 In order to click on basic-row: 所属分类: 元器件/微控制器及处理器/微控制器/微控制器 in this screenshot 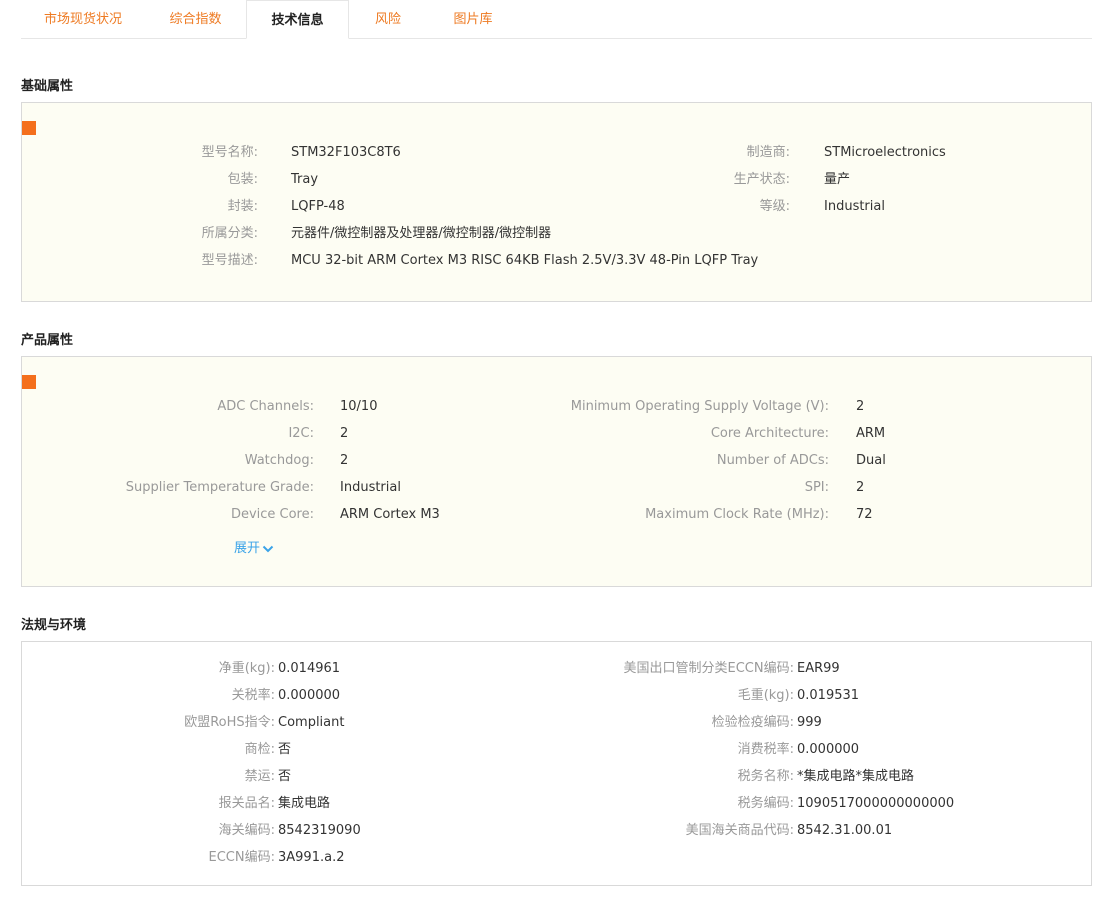, I will do `click(556, 234)`.